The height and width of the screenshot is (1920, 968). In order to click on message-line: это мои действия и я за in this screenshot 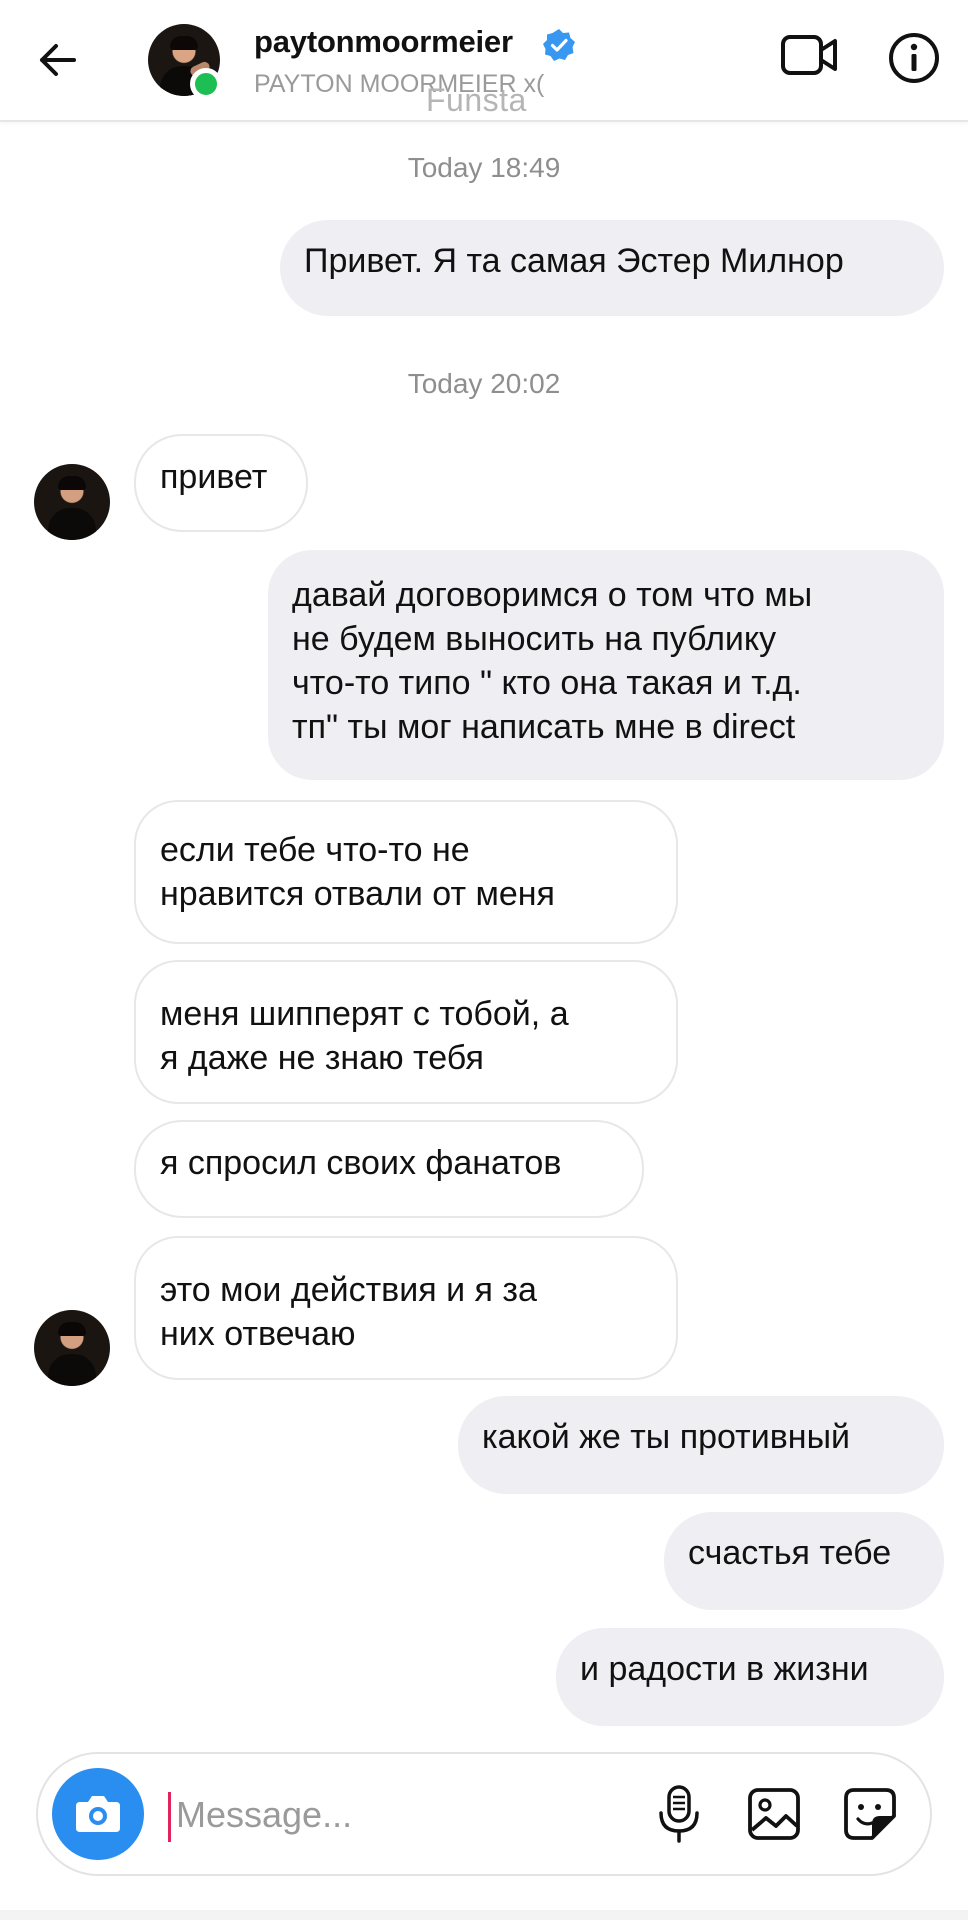, I will do `click(348, 1290)`.